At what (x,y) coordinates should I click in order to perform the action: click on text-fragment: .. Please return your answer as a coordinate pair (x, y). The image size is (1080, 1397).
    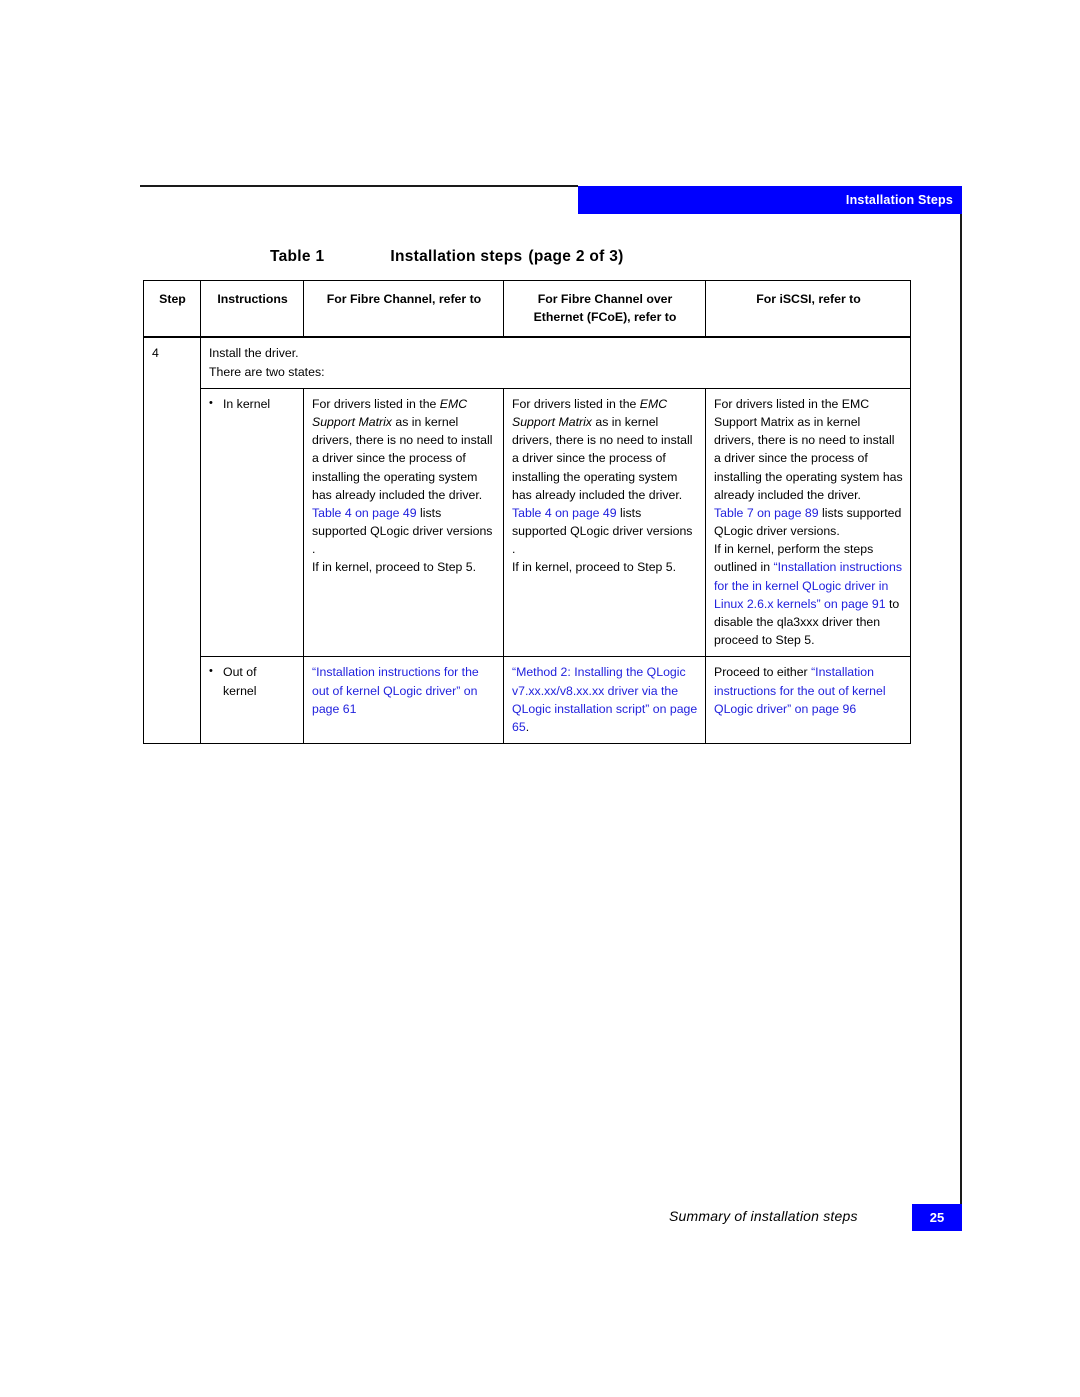
    Looking at the image, I should click on (527, 726).